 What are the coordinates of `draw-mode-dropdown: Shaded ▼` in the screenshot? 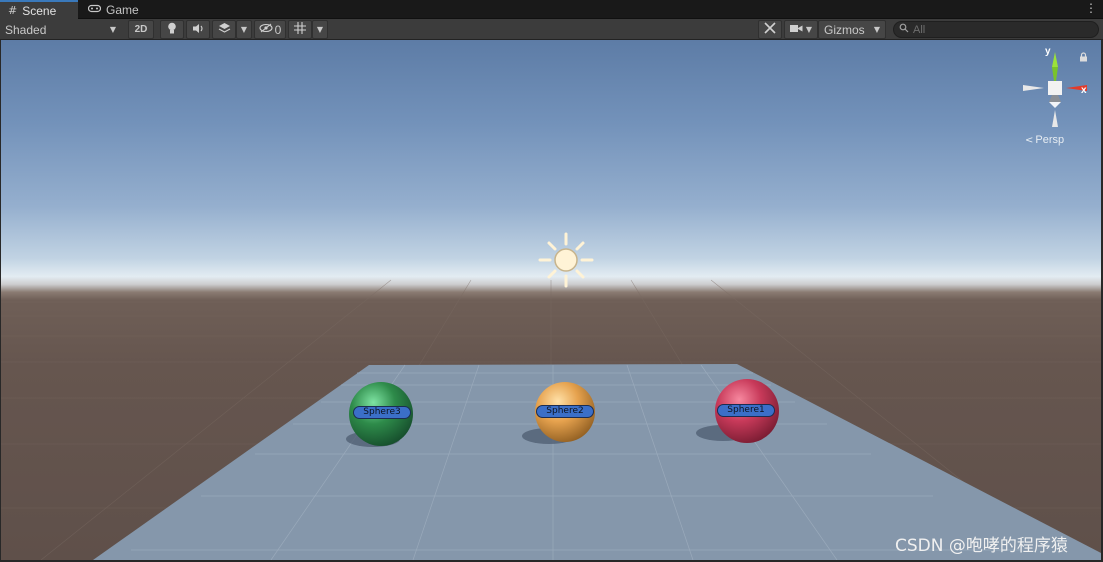 It's located at (61, 29).